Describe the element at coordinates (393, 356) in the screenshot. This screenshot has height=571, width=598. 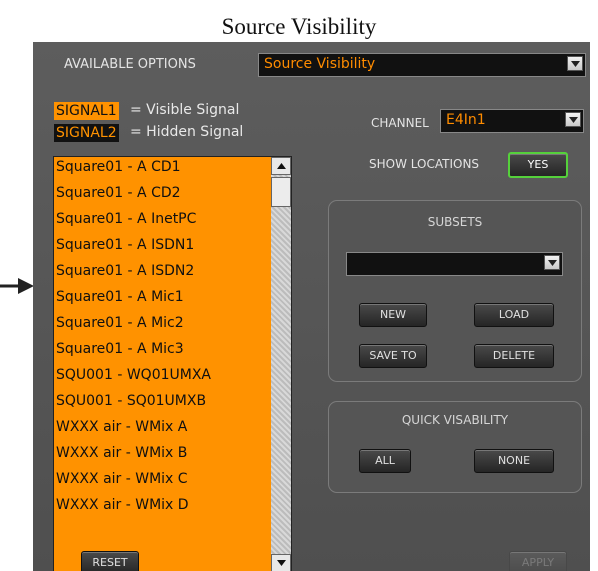
I see `save-to-subset-button: SAVE TO` at that location.